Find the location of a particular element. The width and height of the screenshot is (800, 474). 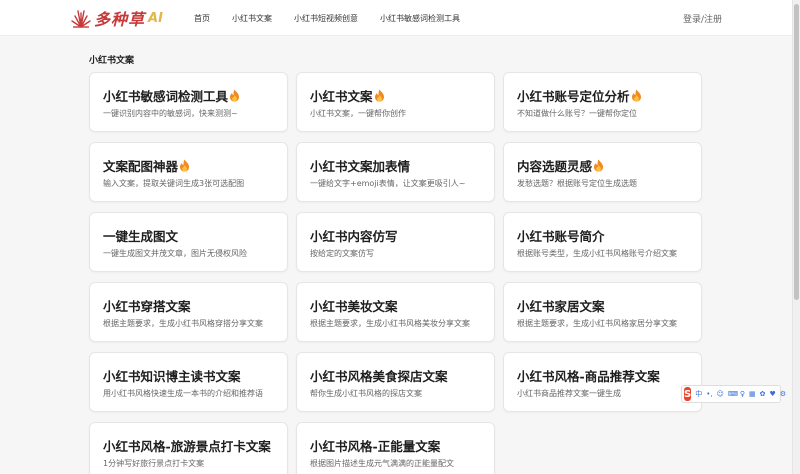

nav-item-sensitive-word-tool: 小红书敏感词检测工具 is located at coordinates (420, 18).